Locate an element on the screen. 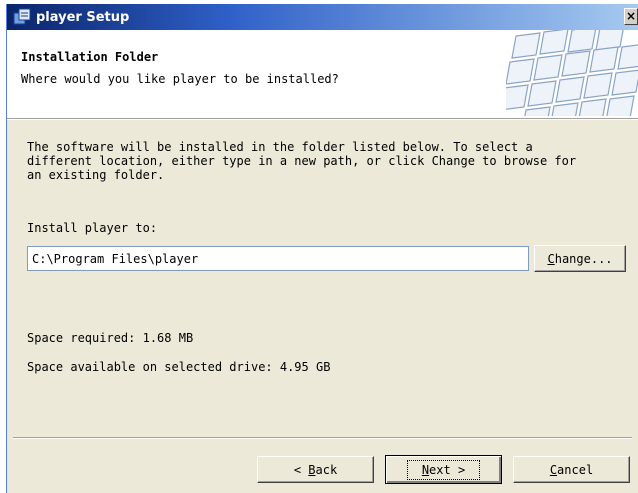 The image size is (638, 493). keyboard-keys-banner is located at coordinates (572, 73).